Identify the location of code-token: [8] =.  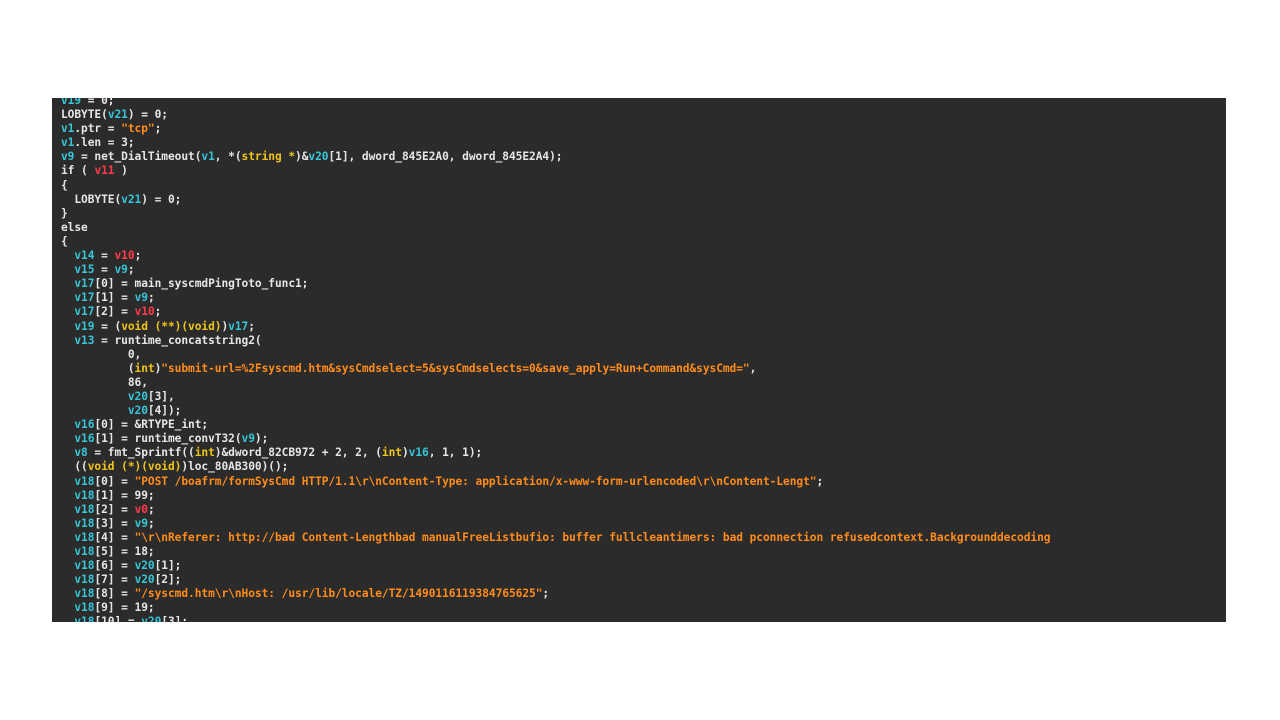
(114, 594).